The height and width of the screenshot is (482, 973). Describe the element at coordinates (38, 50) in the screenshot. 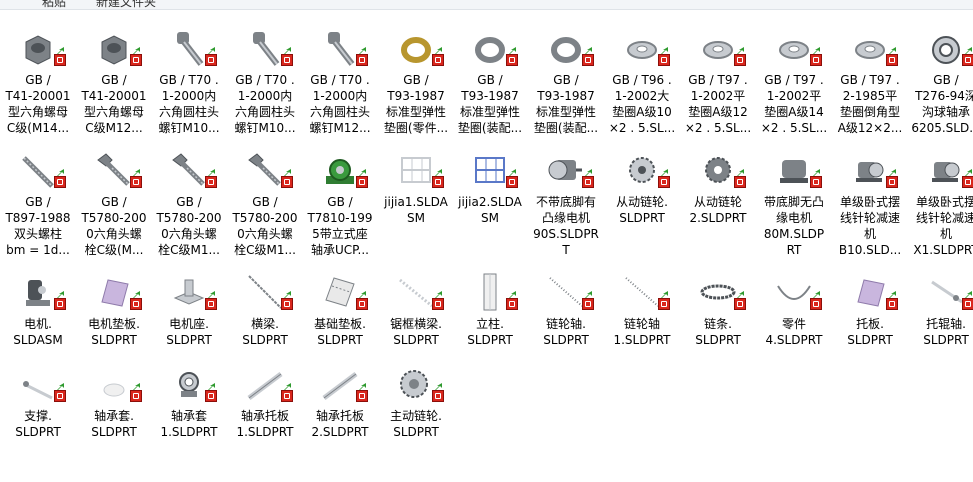

I see `hex-nut-icon` at that location.